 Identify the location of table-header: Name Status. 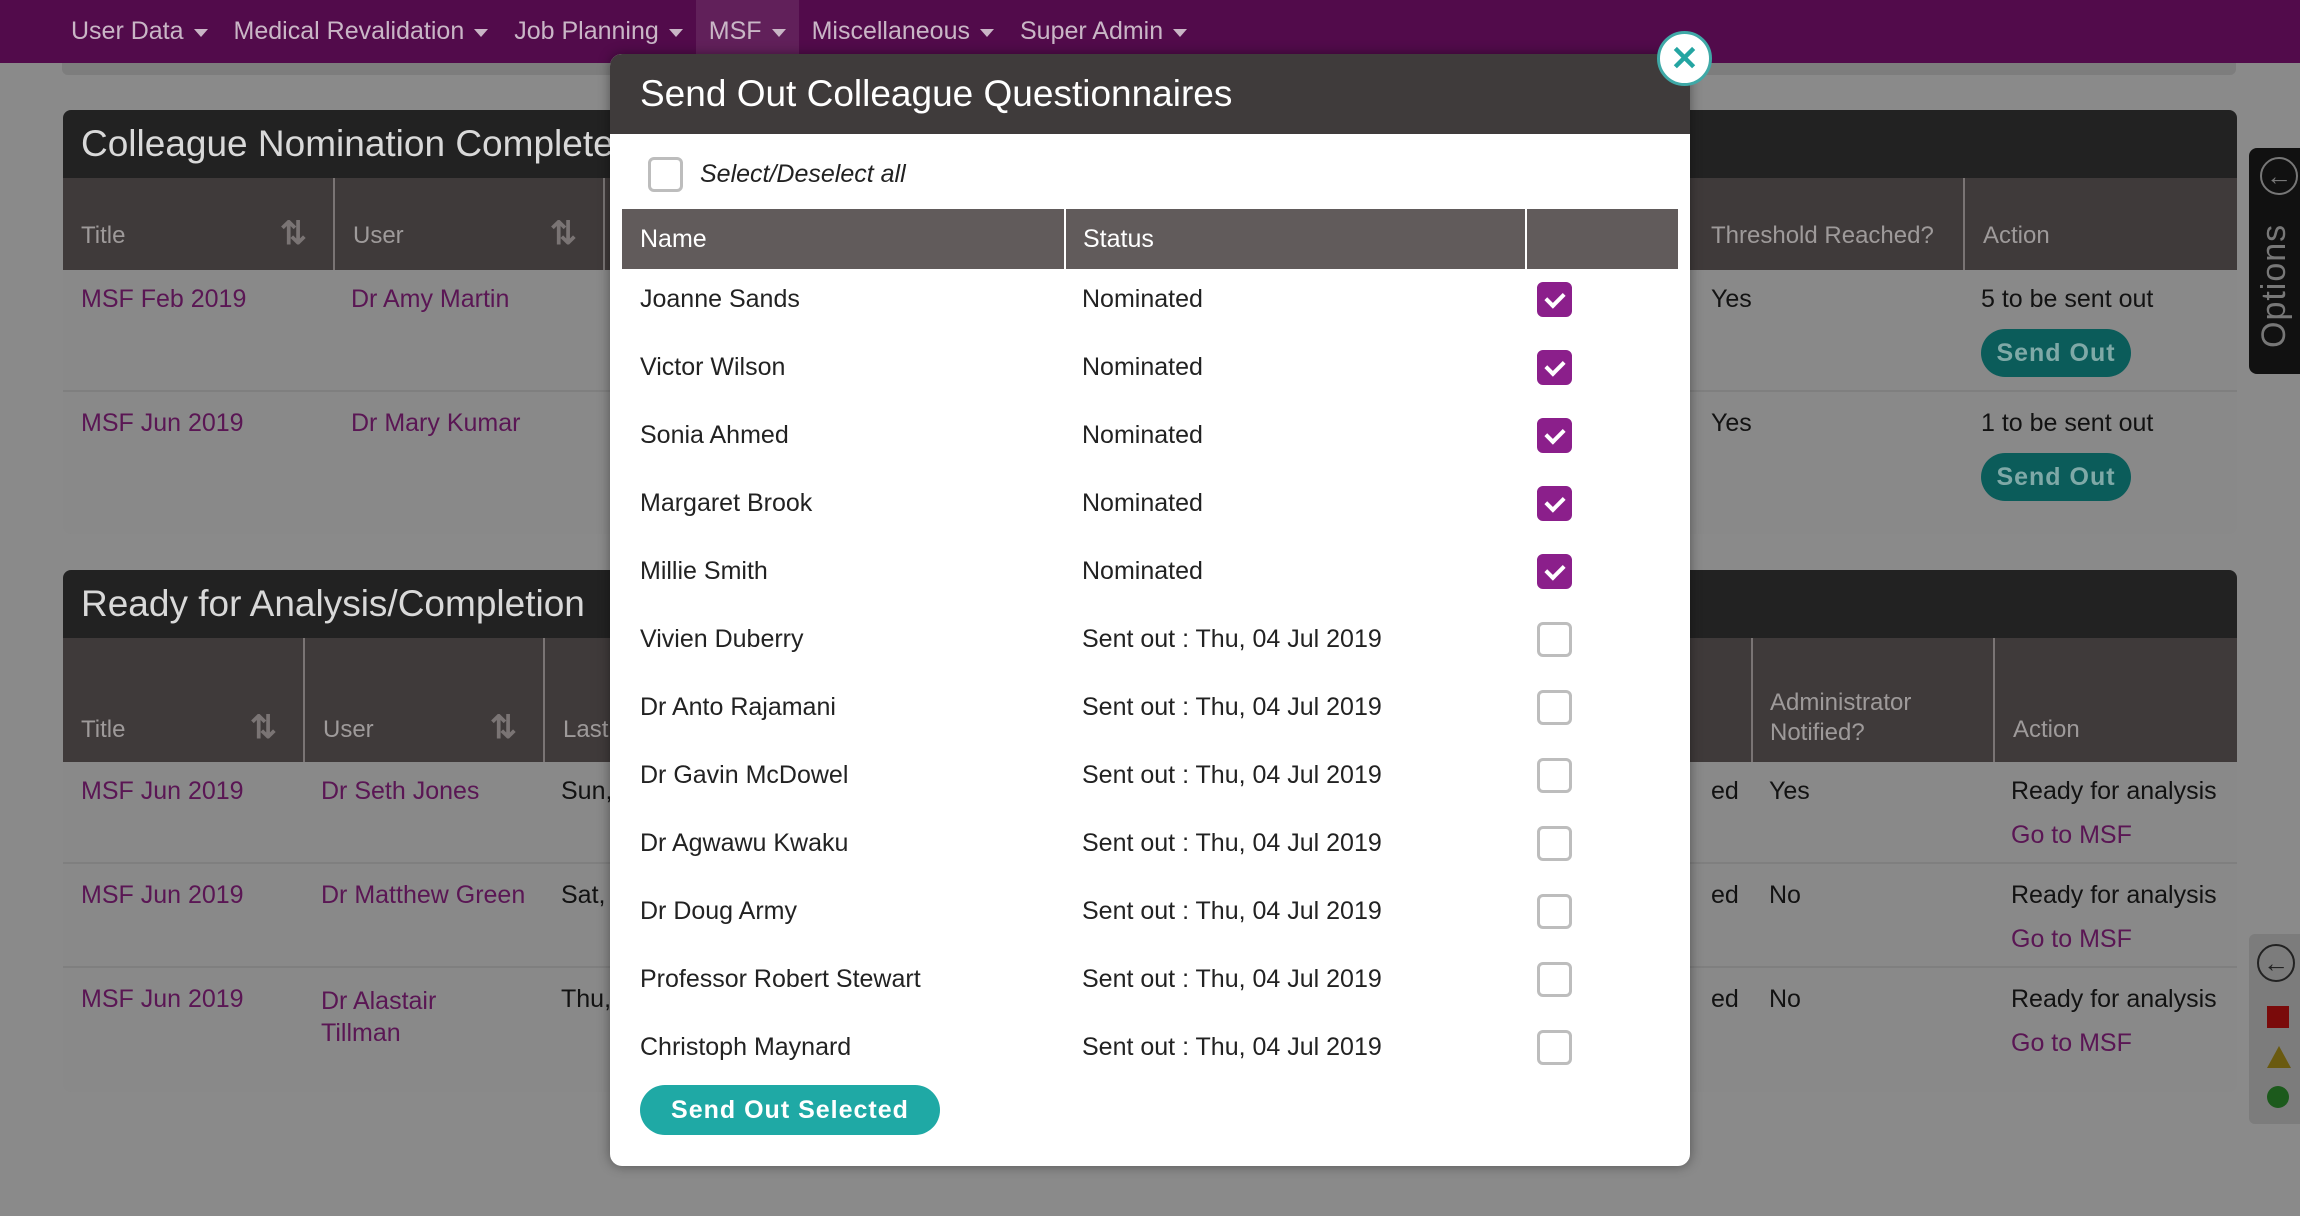
(1150, 239).